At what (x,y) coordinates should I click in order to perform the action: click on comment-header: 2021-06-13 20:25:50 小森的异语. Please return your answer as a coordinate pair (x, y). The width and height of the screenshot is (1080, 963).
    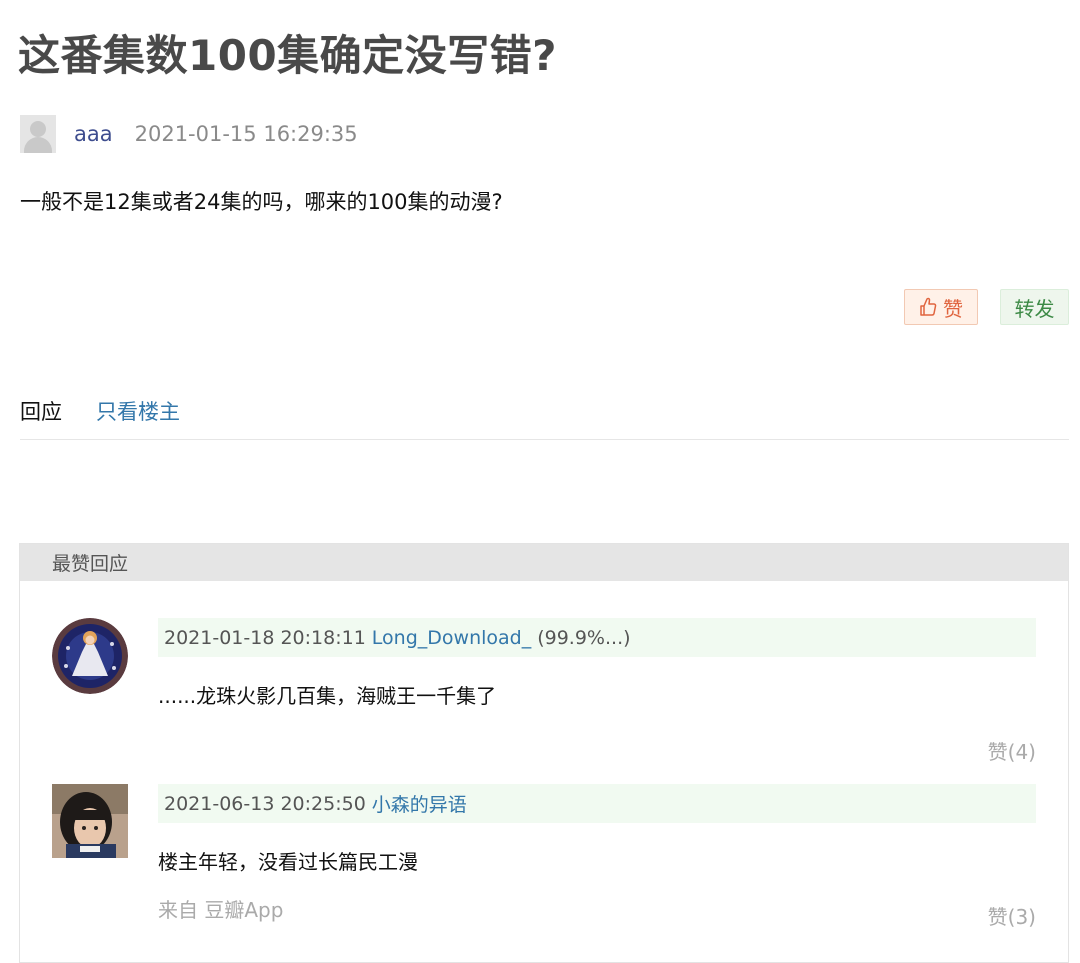
    Looking at the image, I should click on (597, 803).